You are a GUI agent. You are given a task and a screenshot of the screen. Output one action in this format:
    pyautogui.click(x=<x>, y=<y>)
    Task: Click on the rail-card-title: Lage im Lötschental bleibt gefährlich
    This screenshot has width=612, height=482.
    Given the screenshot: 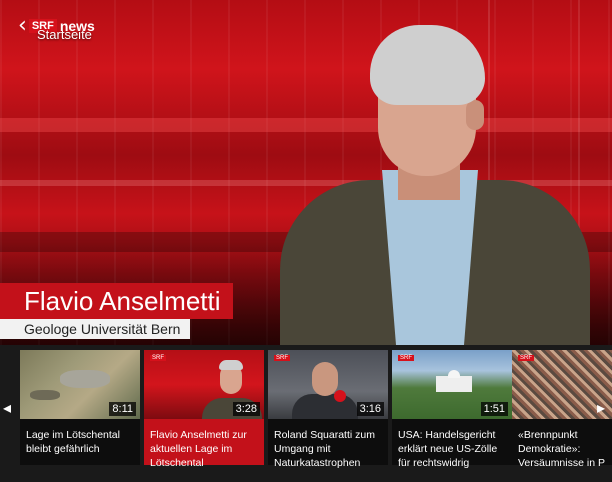 What is the action you would take?
    pyautogui.click(x=73, y=442)
    